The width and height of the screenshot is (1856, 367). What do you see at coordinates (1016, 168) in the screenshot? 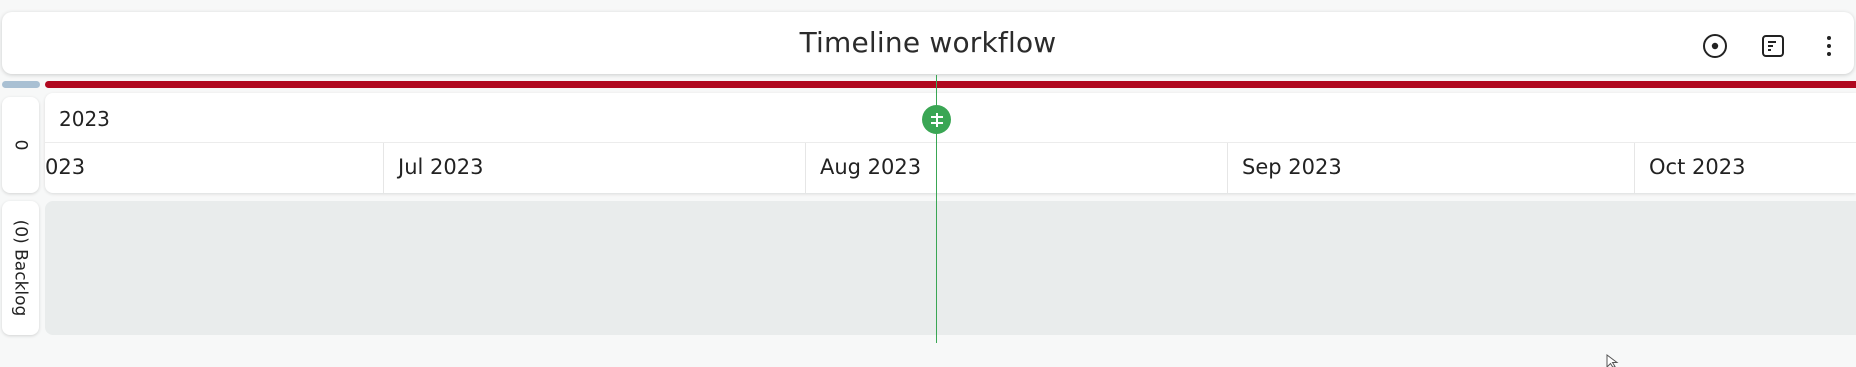
I see `month-cell: Aug 2023` at bounding box center [1016, 168].